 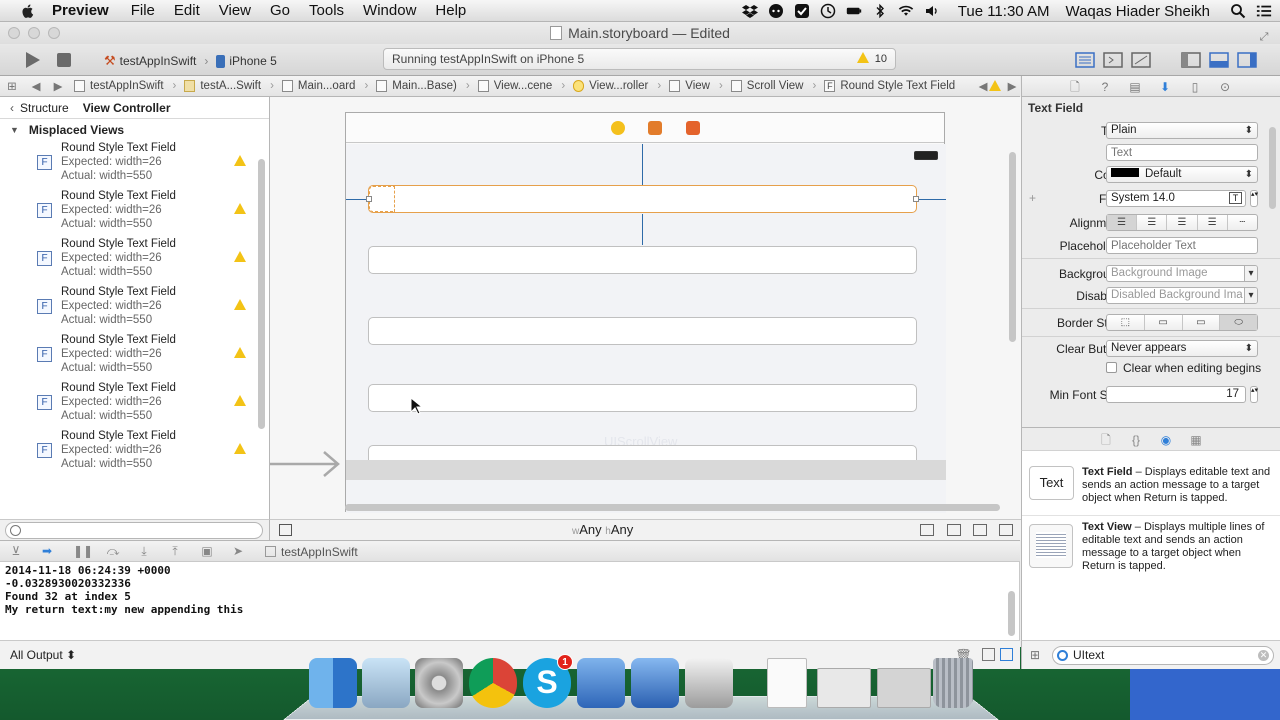 What do you see at coordinates (854, 11) in the screenshot?
I see `battery-menu-icon` at bounding box center [854, 11].